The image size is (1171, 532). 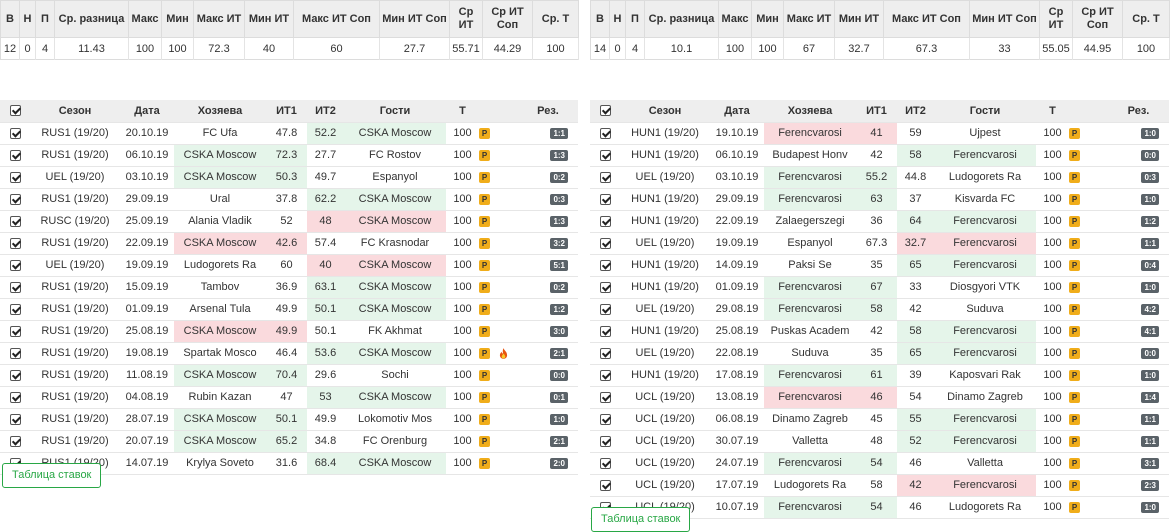 I want to click on away-team-cell: Lokomotiv Mos, so click(x=395, y=418).